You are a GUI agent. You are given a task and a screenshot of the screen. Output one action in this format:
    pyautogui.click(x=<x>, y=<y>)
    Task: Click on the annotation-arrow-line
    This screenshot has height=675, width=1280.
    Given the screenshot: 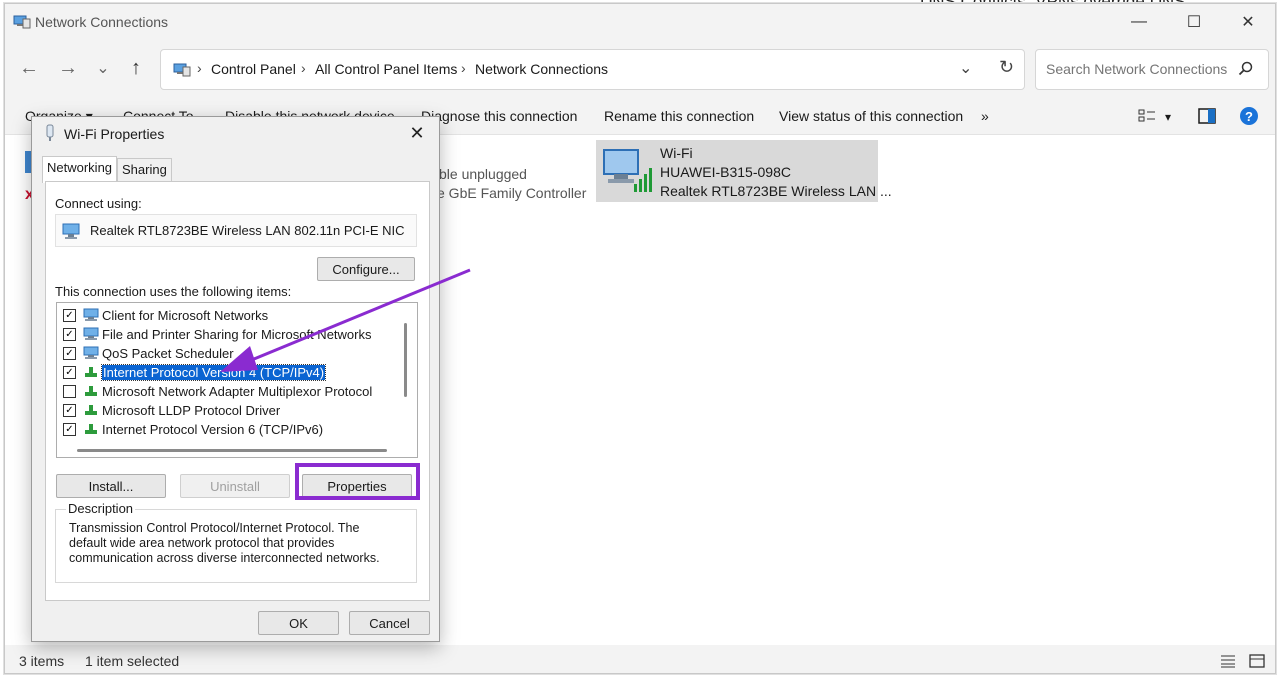 What is the action you would take?
    pyautogui.click(x=351, y=319)
    